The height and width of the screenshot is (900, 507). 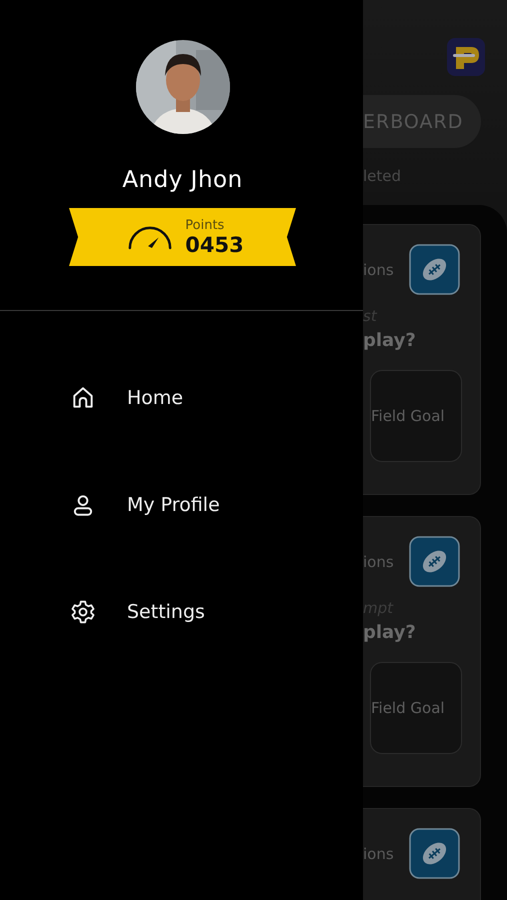 I want to click on points-label: Points, so click(x=205, y=225).